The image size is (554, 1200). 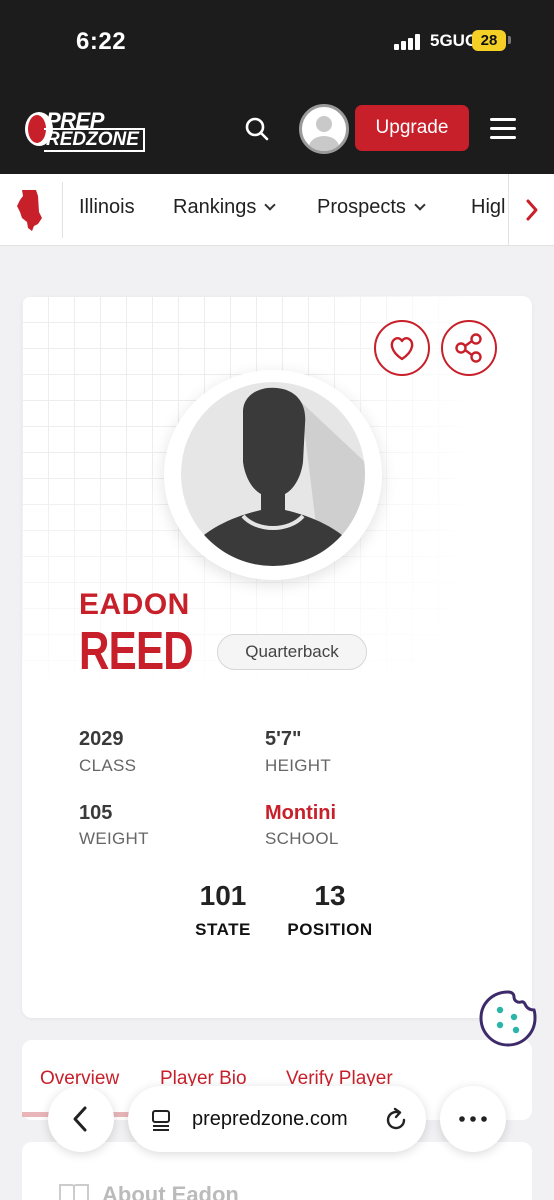 What do you see at coordinates (412, 128) in the screenshot?
I see `upgrade-button: Upgrade` at bounding box center [412, 128].